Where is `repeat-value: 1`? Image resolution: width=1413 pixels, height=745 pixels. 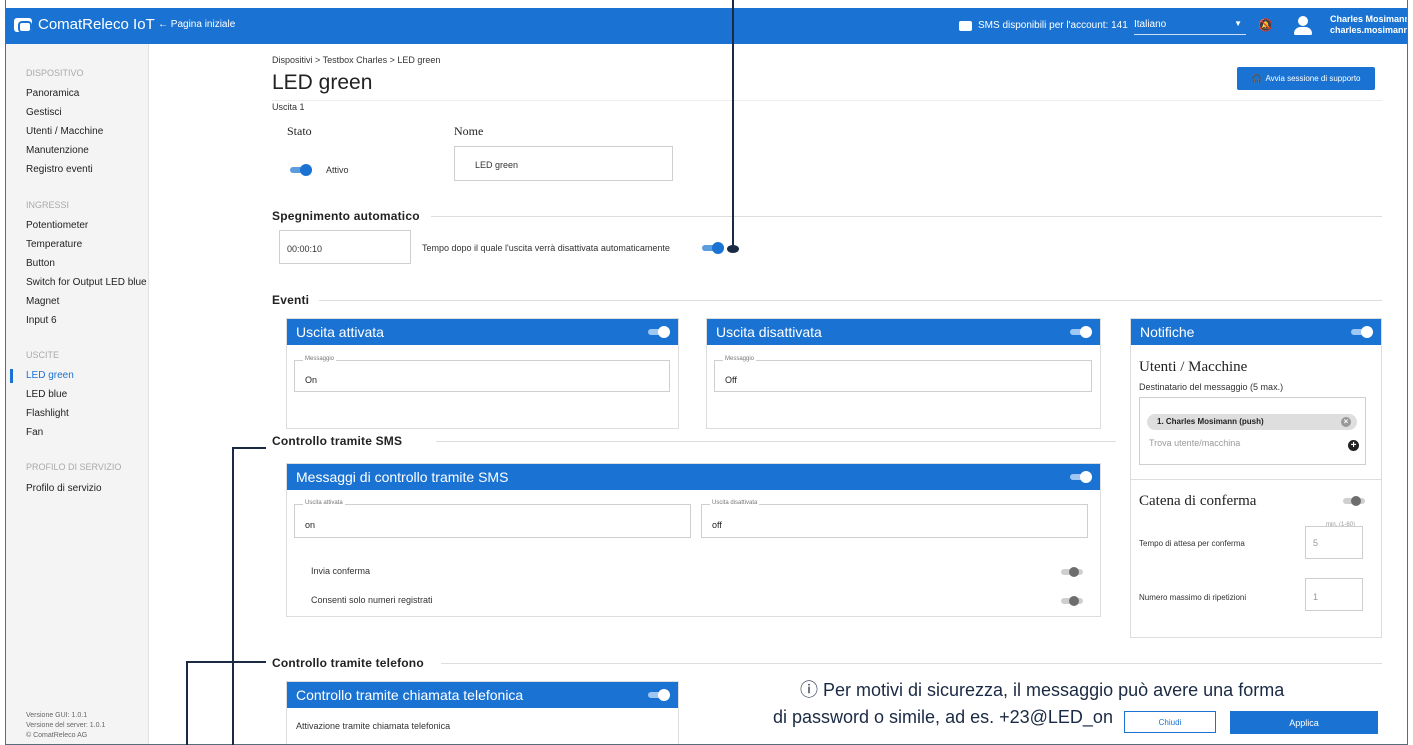 repeat-value: 1 is located at coordinates (1316, 597).